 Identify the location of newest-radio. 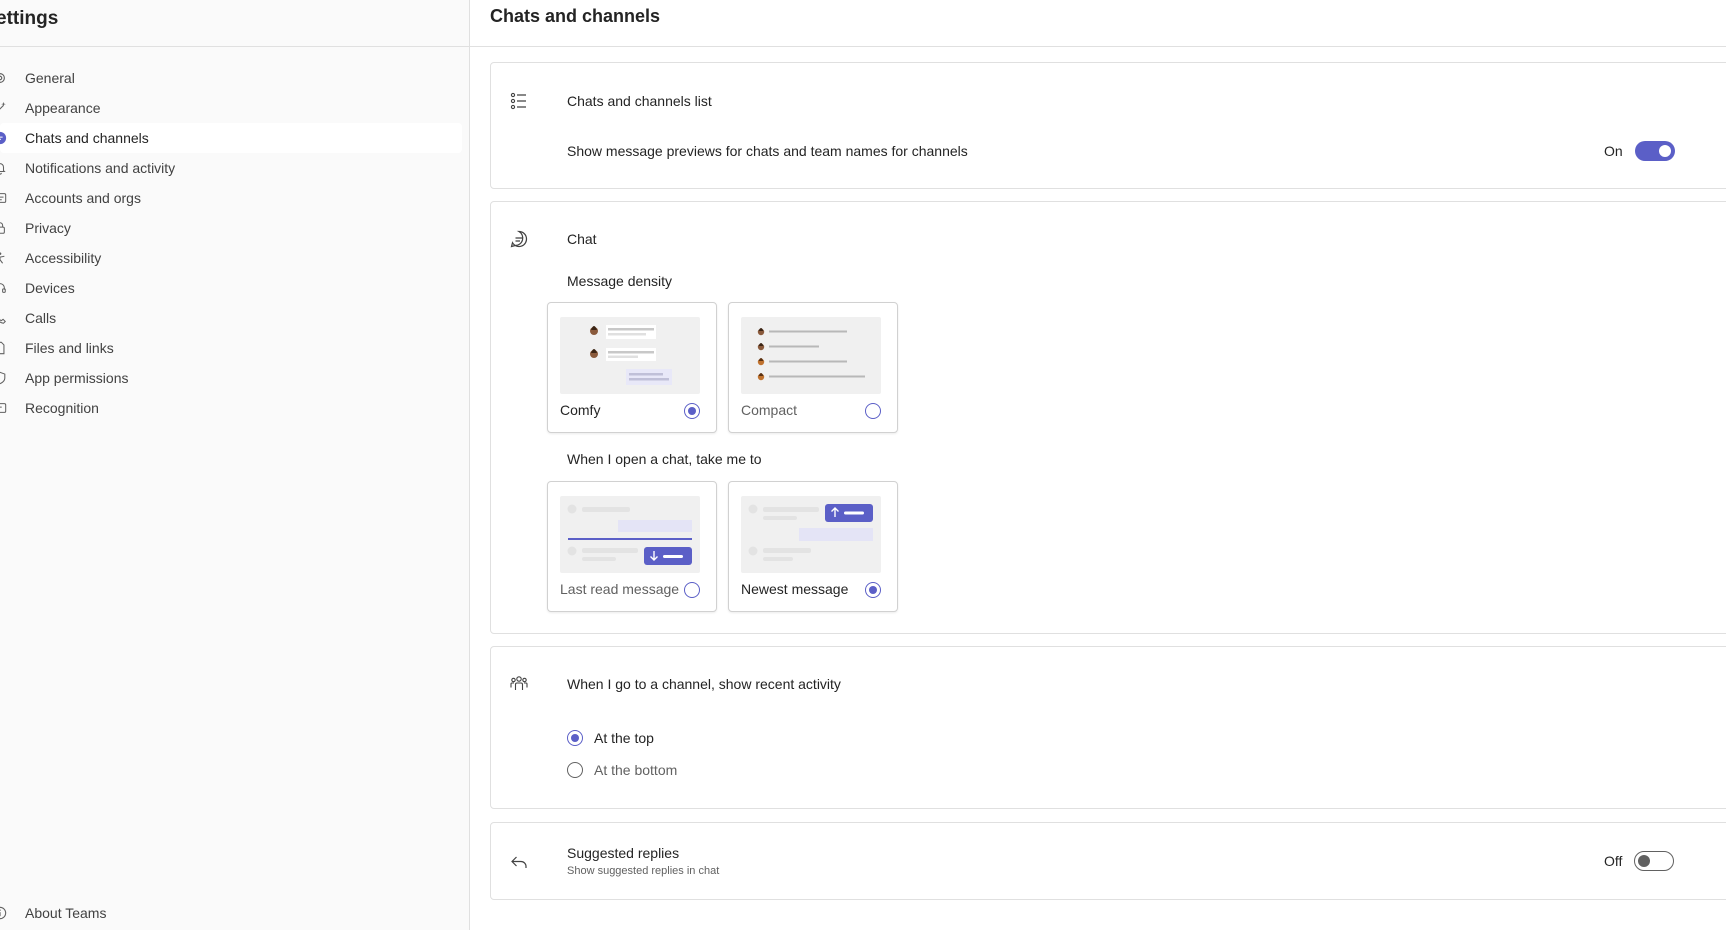
(873, 590).